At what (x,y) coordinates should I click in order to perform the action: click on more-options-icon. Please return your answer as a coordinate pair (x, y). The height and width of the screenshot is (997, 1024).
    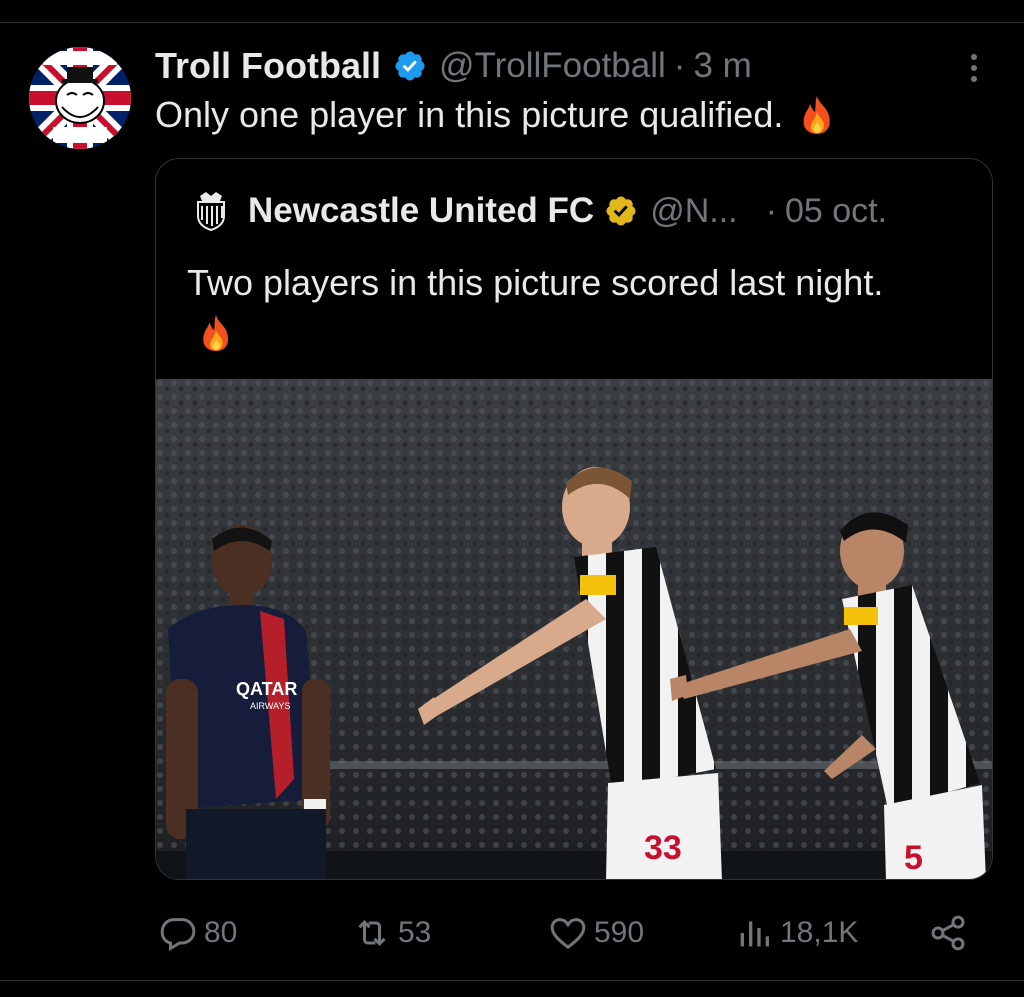
    Looking at the image, I should click on (974, 70).